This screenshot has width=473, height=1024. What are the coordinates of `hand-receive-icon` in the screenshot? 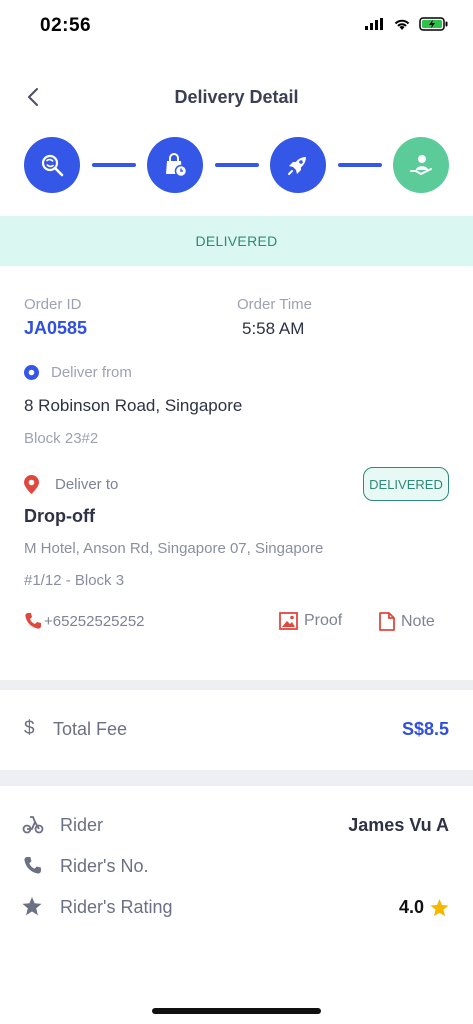 It's located at (421, 165).